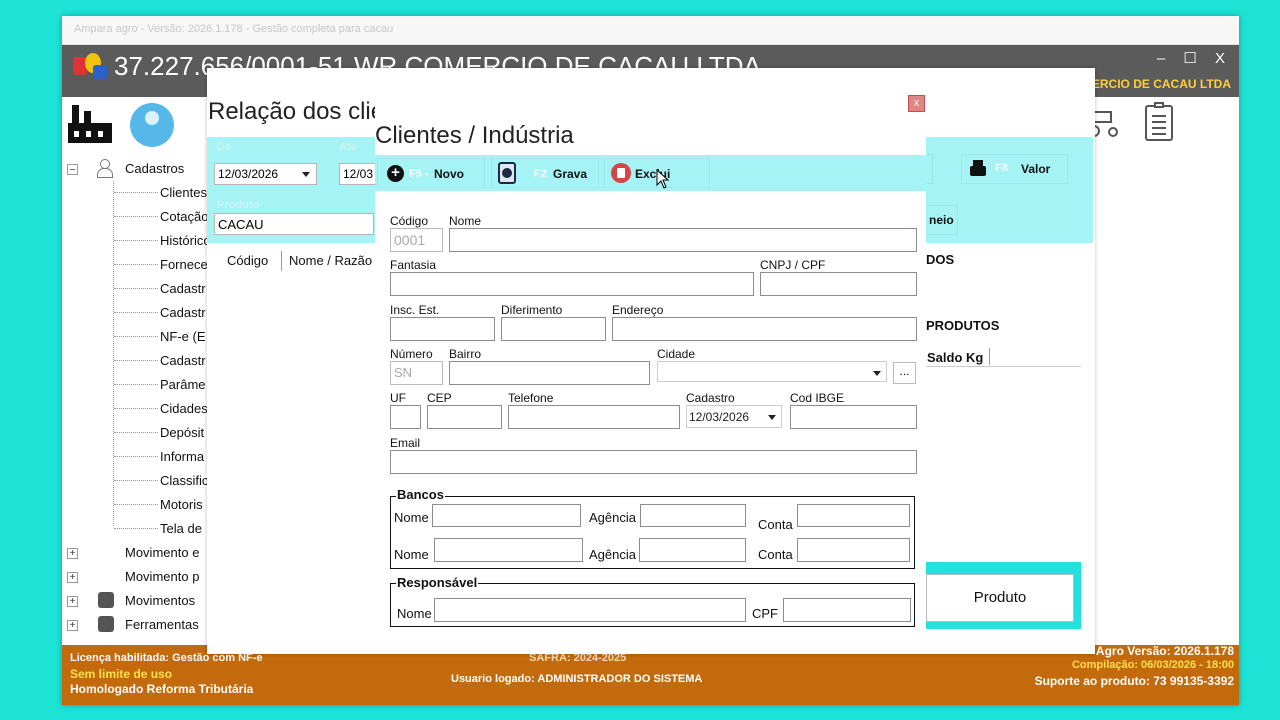 Image resolution: width=1280 pixels, height=720 pixels. What do you see at coordinates (449, 174) in the screenshot?
I see `button-label: Novo` at bounding box center [449, 174].